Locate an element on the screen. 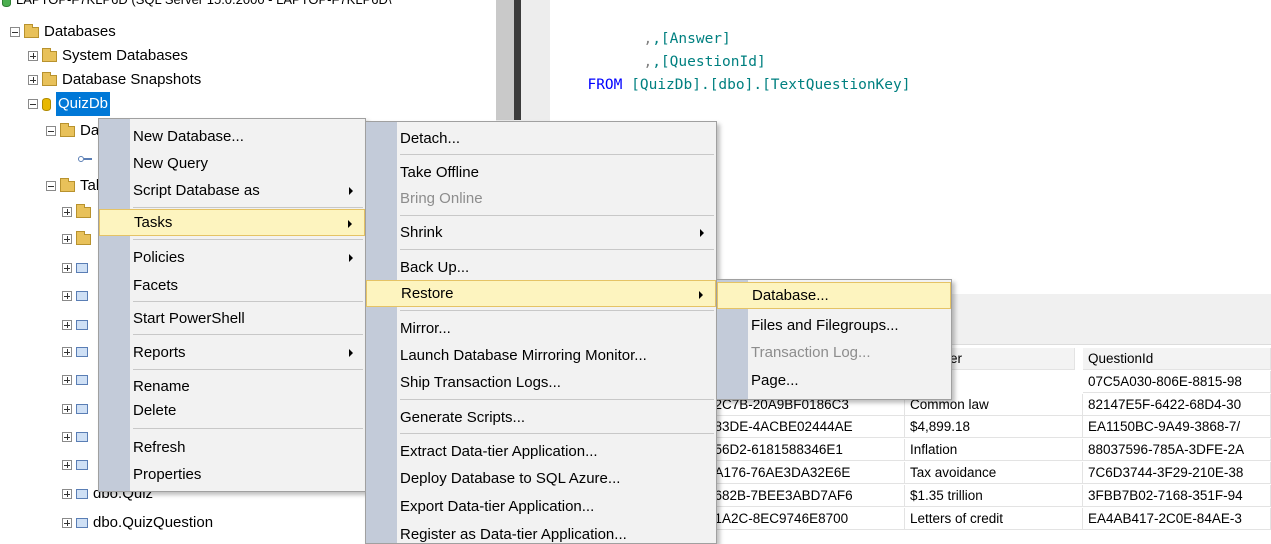 This screenshot has height=544, width=1271. table-cell: $1.35 trillion is located at coordinates (994, 496).